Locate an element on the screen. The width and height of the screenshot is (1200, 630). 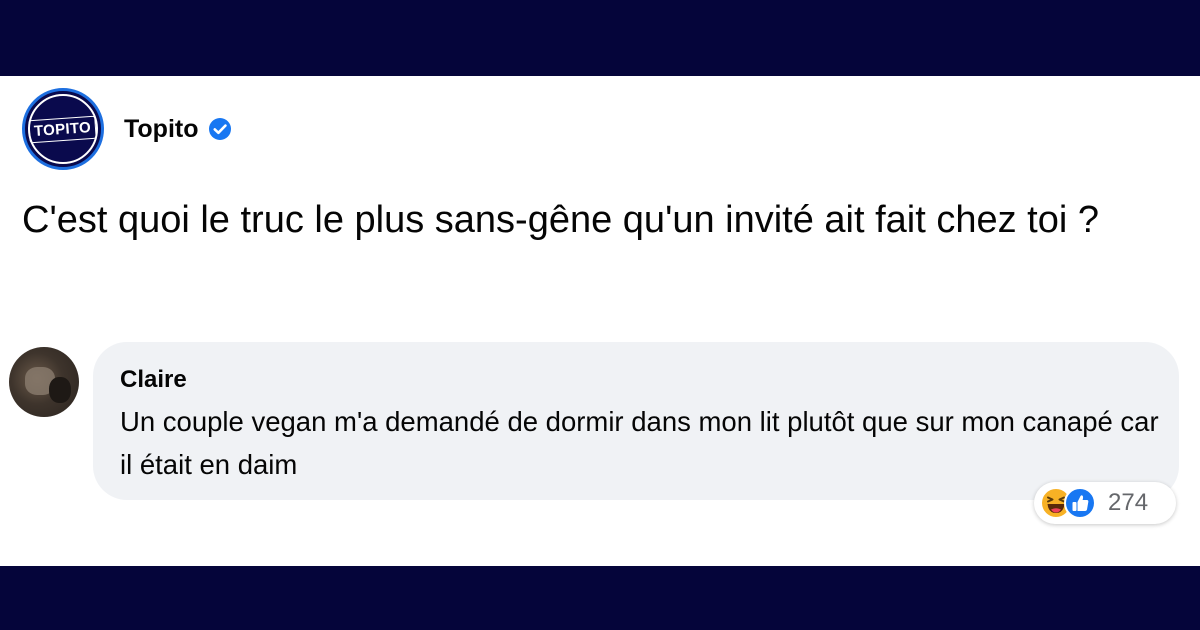
like-reaction-icon is located at coordinates (1080, 503).